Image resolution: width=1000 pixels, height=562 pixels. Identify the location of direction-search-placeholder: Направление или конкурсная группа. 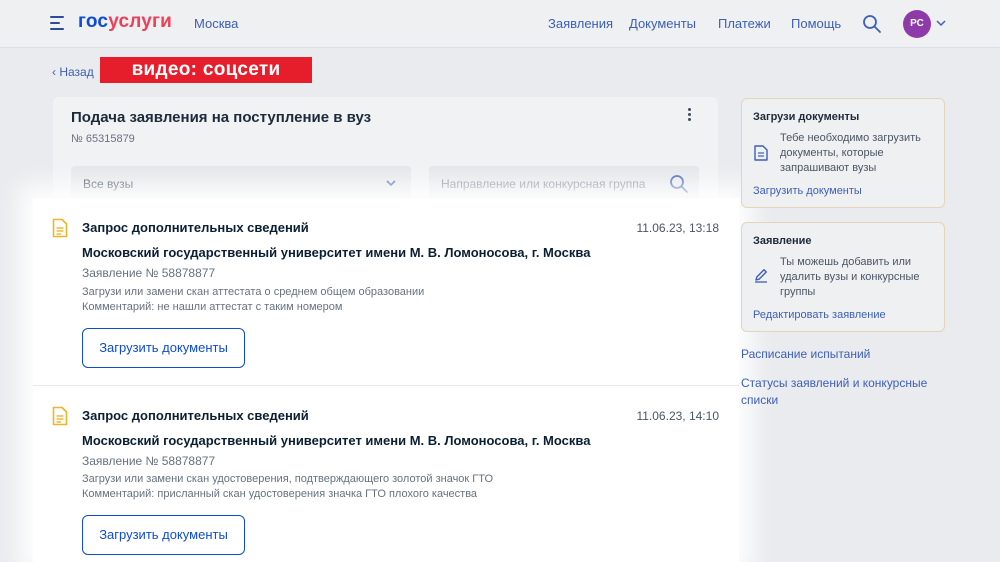
(543, 184).